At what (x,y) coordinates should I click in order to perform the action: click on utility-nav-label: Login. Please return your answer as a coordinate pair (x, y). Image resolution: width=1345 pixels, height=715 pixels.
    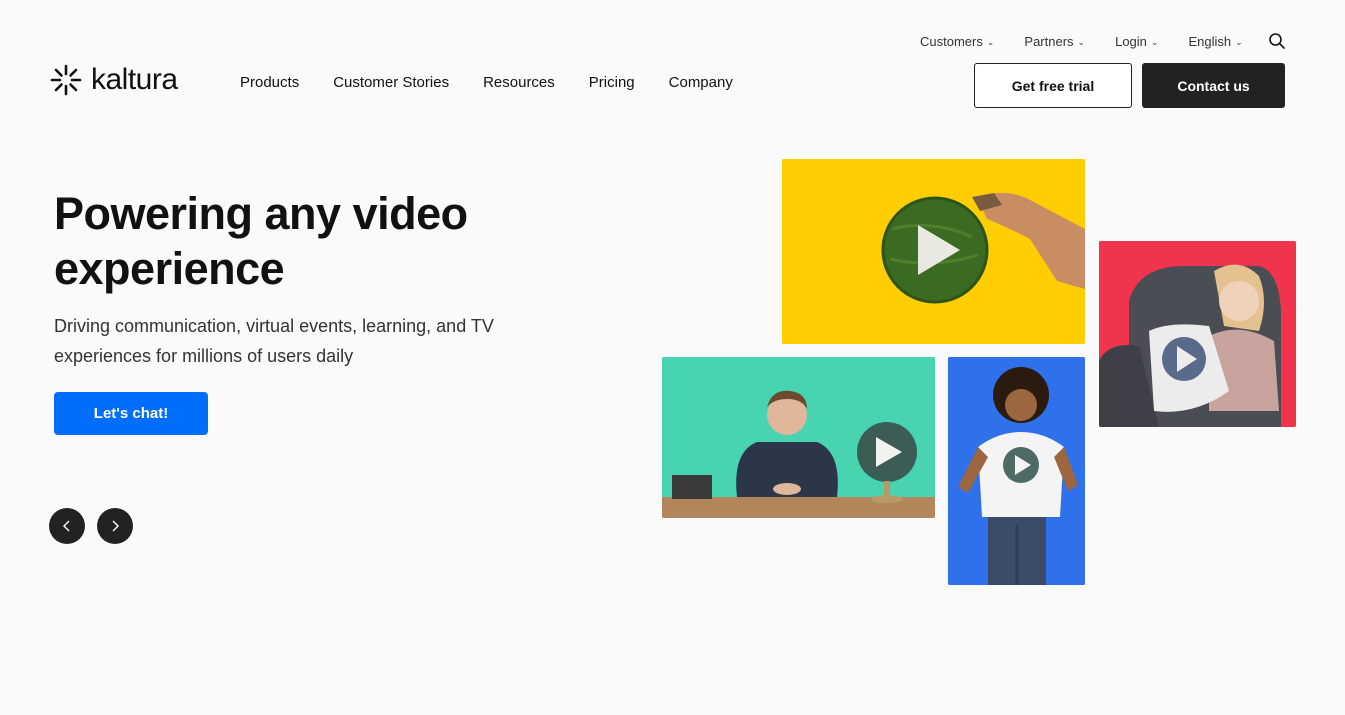
    Looking at the image, I should click on (1131, 41).